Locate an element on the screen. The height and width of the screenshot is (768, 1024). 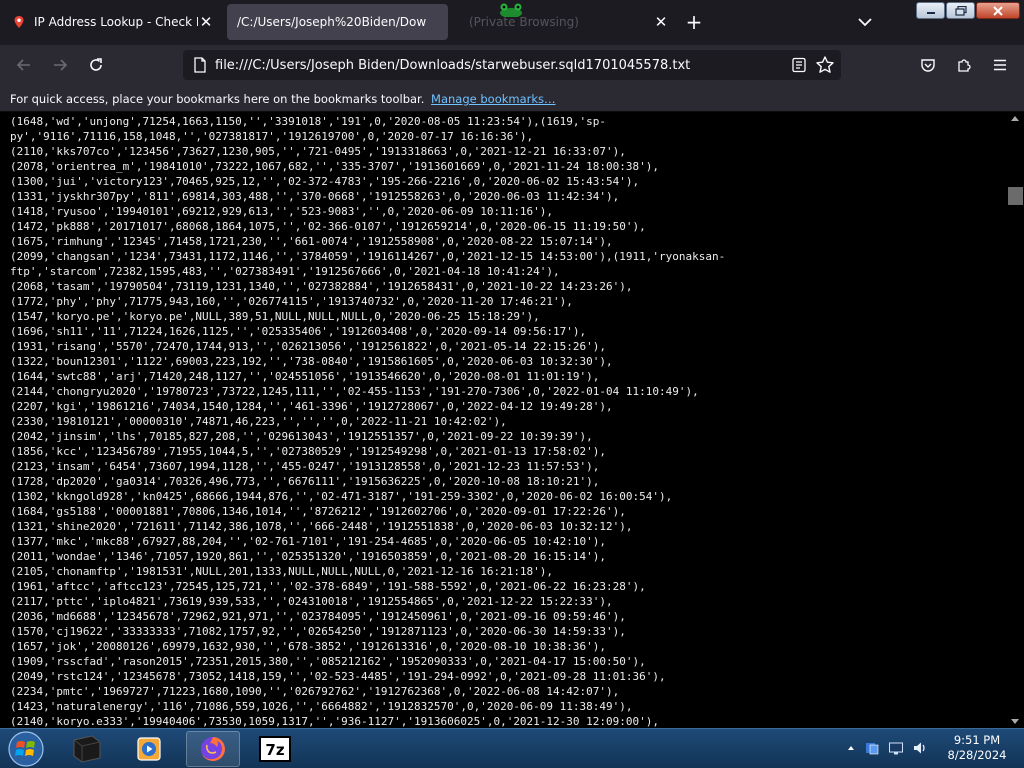
system-tray is located at coordinates (887, 748).